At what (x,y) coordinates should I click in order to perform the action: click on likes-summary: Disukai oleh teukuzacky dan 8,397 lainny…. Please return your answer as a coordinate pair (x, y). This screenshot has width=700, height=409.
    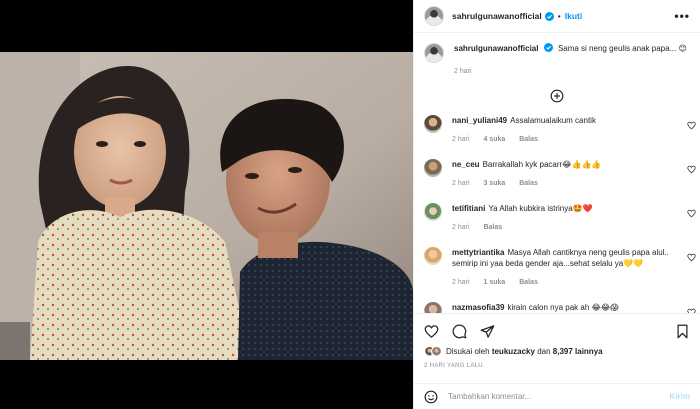
    Looking at the image, I should click on (557, 351).